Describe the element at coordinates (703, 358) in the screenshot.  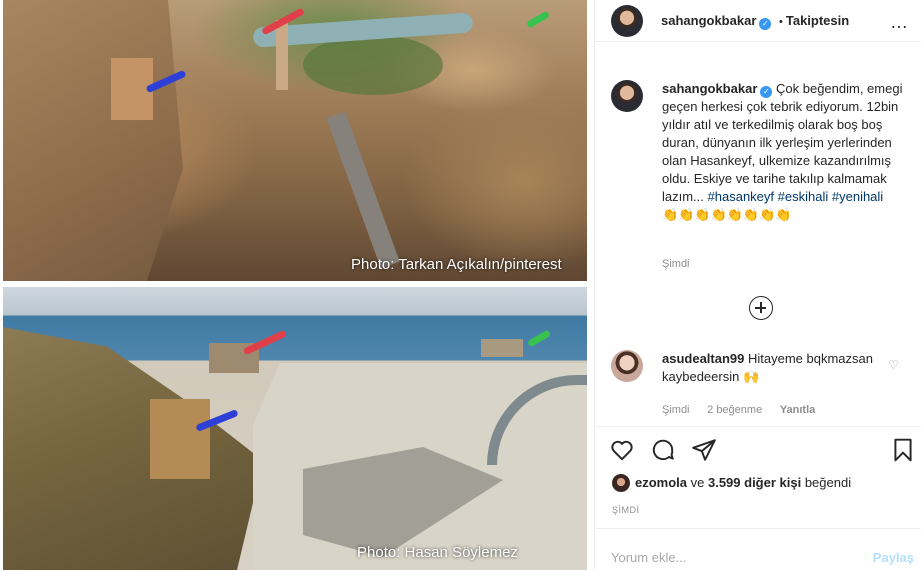
I see `comment-username: asudealtan99` at that location.